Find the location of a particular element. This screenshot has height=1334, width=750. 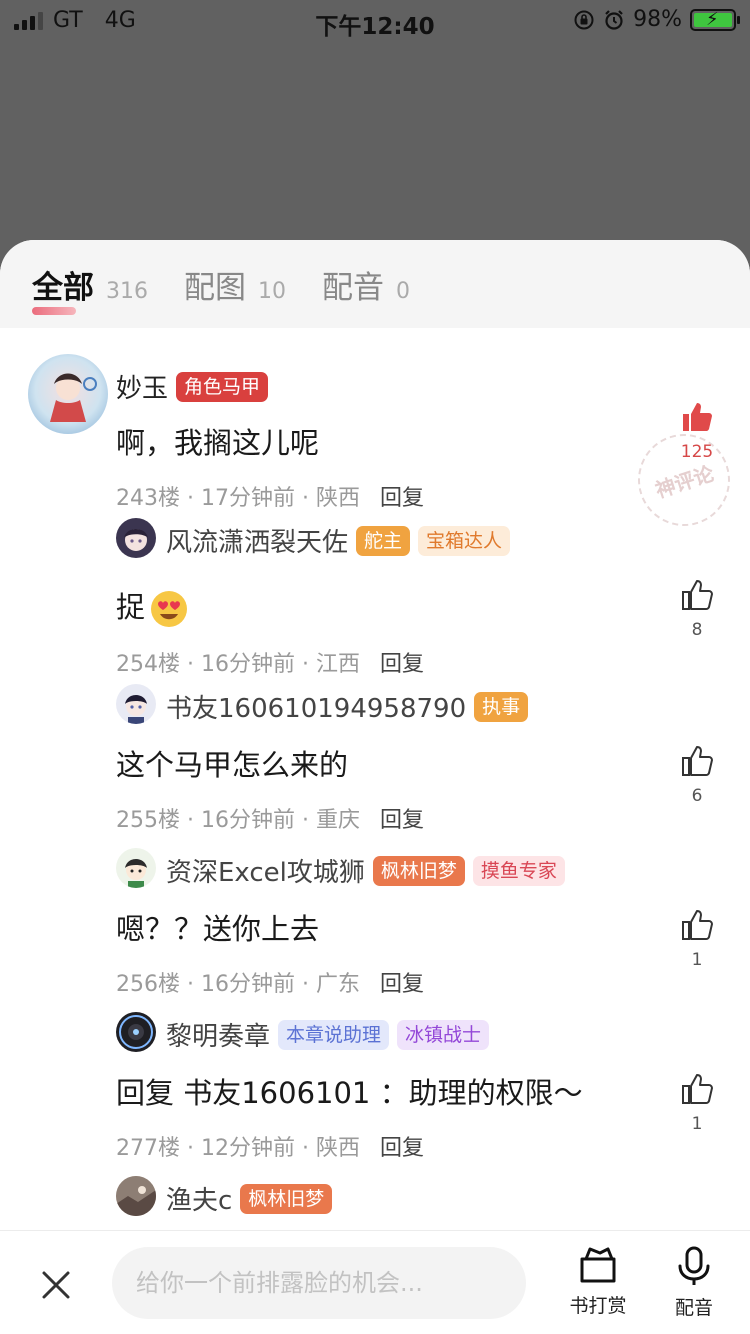

username: 渔夫c is located at coordinates (199, 1198).